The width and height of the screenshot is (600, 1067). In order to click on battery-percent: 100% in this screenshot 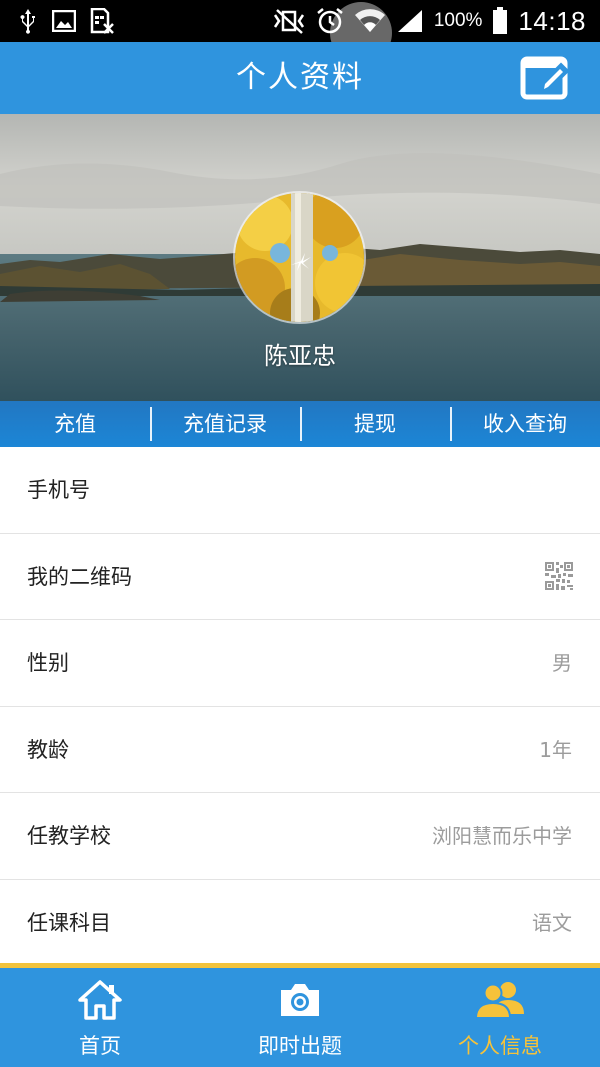, I will do `click(458, 20)`.